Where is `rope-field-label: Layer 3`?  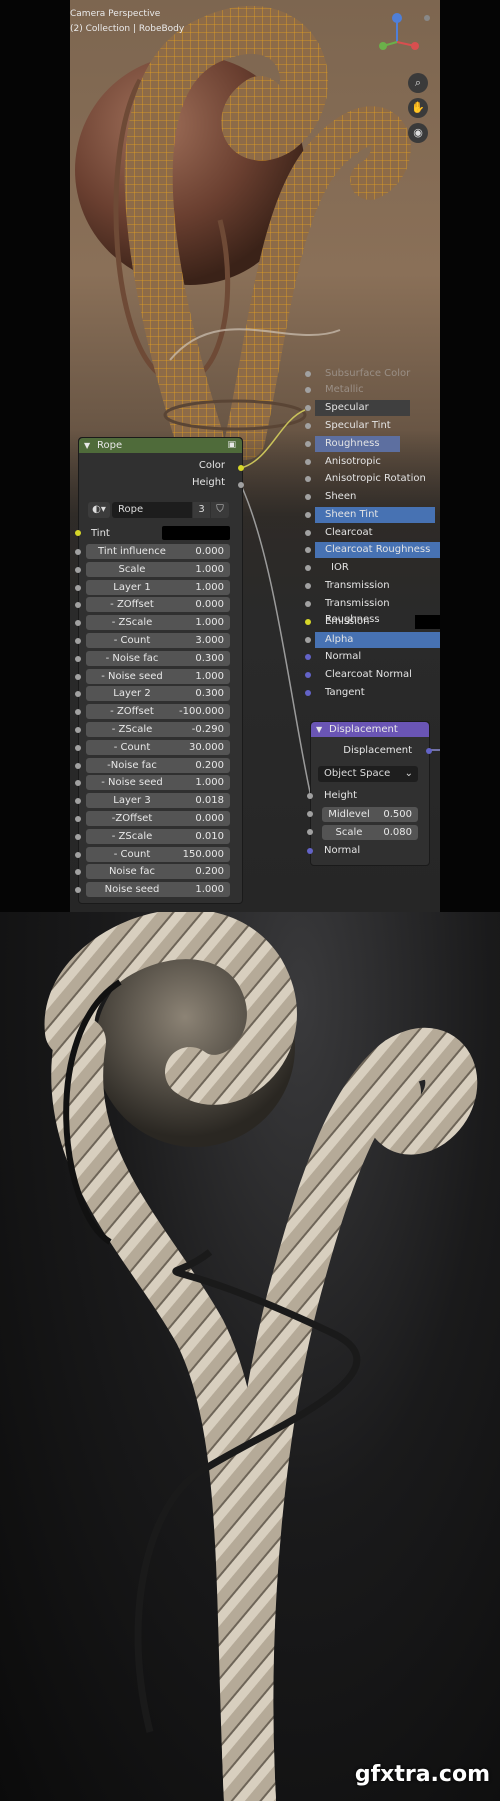 rope-field-label: Layer 3 is located at coordinates (132, 801).